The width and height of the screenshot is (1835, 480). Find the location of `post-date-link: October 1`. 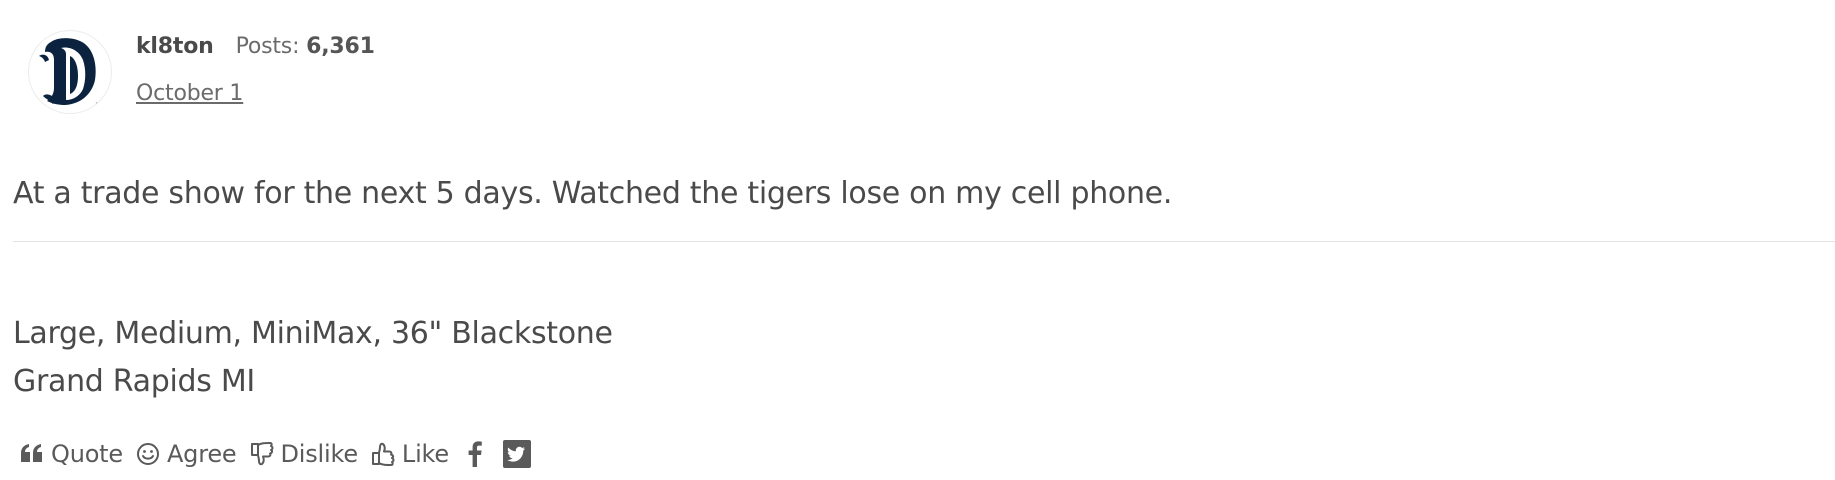

post-date-link: October 1 is located at coordinates (189, 93).